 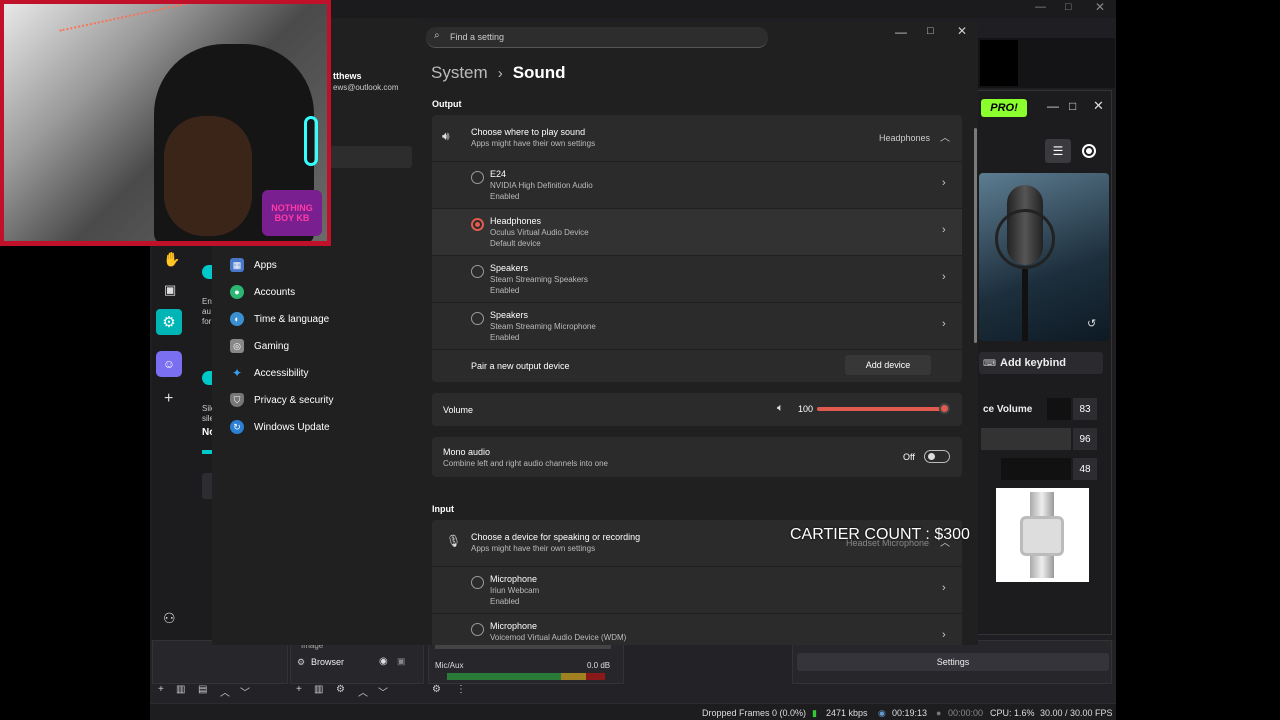 I want to click on add-keybind-button: ⌨ Add keybind, so click(x=1041, y=363).